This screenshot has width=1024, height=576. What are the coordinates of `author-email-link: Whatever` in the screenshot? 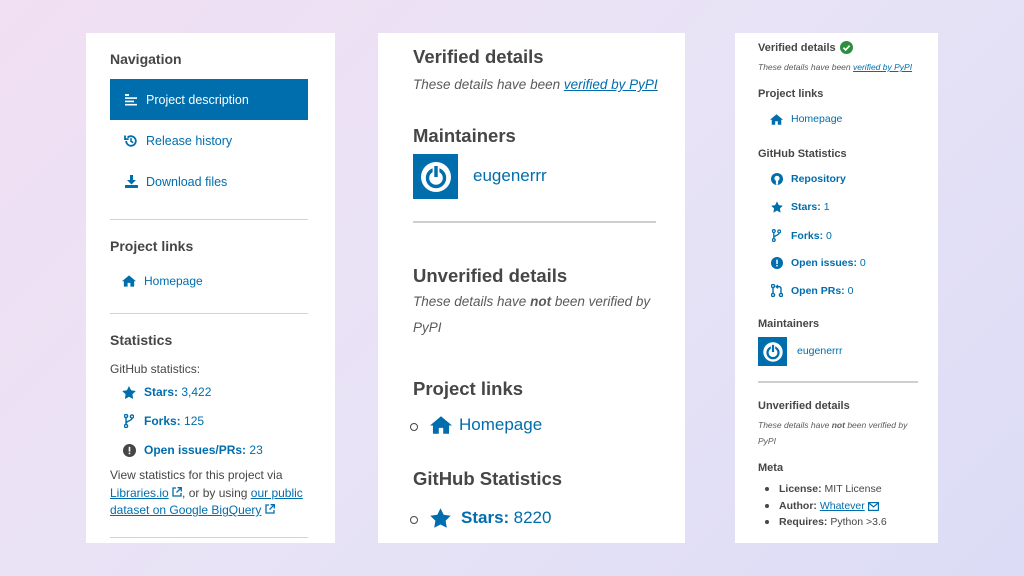 It's located at (842, 506).